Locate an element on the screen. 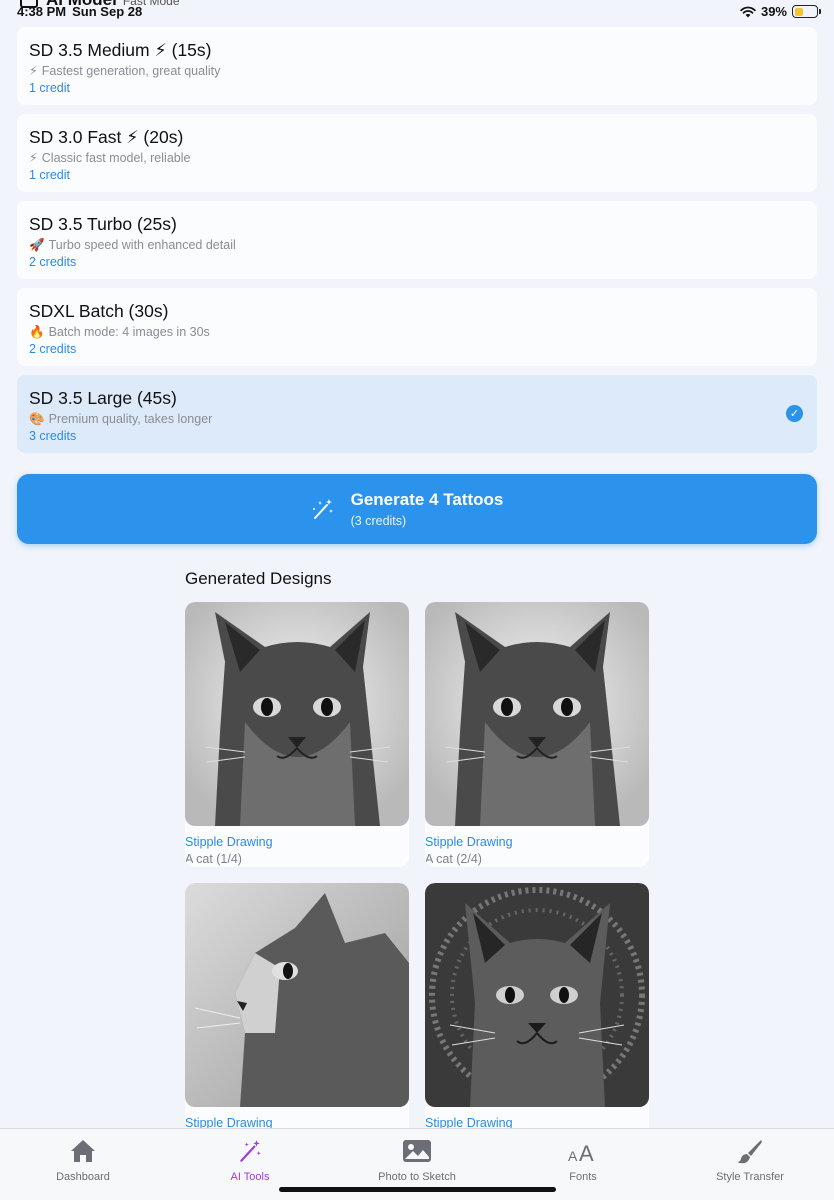 The height and width of the screenshot is (1200, 834). status-time: 4:38 PM Sun Sep 28 is located at coordinates (79, 11).